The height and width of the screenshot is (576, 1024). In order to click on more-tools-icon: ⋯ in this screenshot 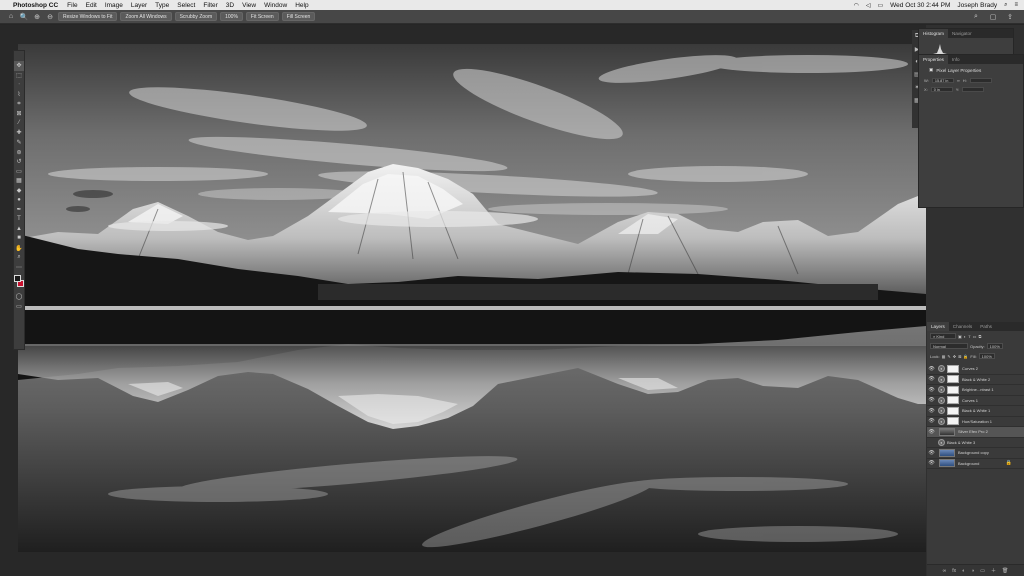, I will do `click(19, 267)`.